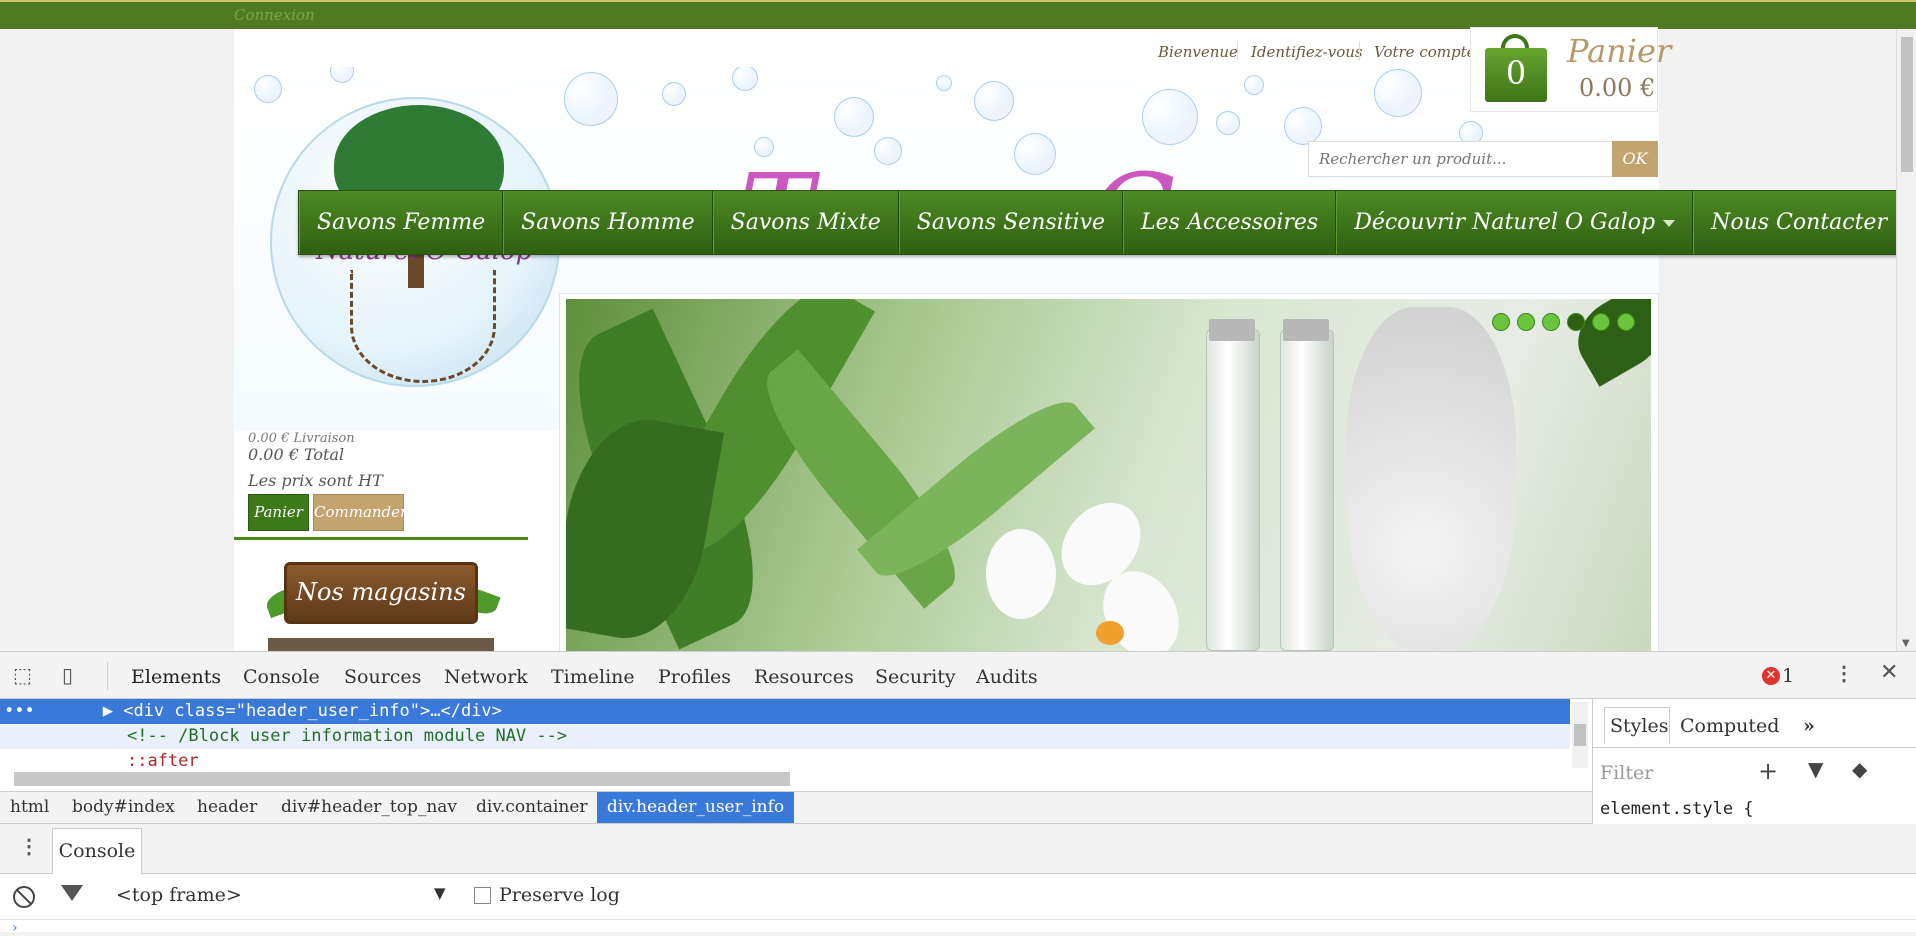  What do you see at coordinates (29, 846) in the screenshot?
I see `drawer-menu-icon: ⋮` at bounding box center [29, 846].